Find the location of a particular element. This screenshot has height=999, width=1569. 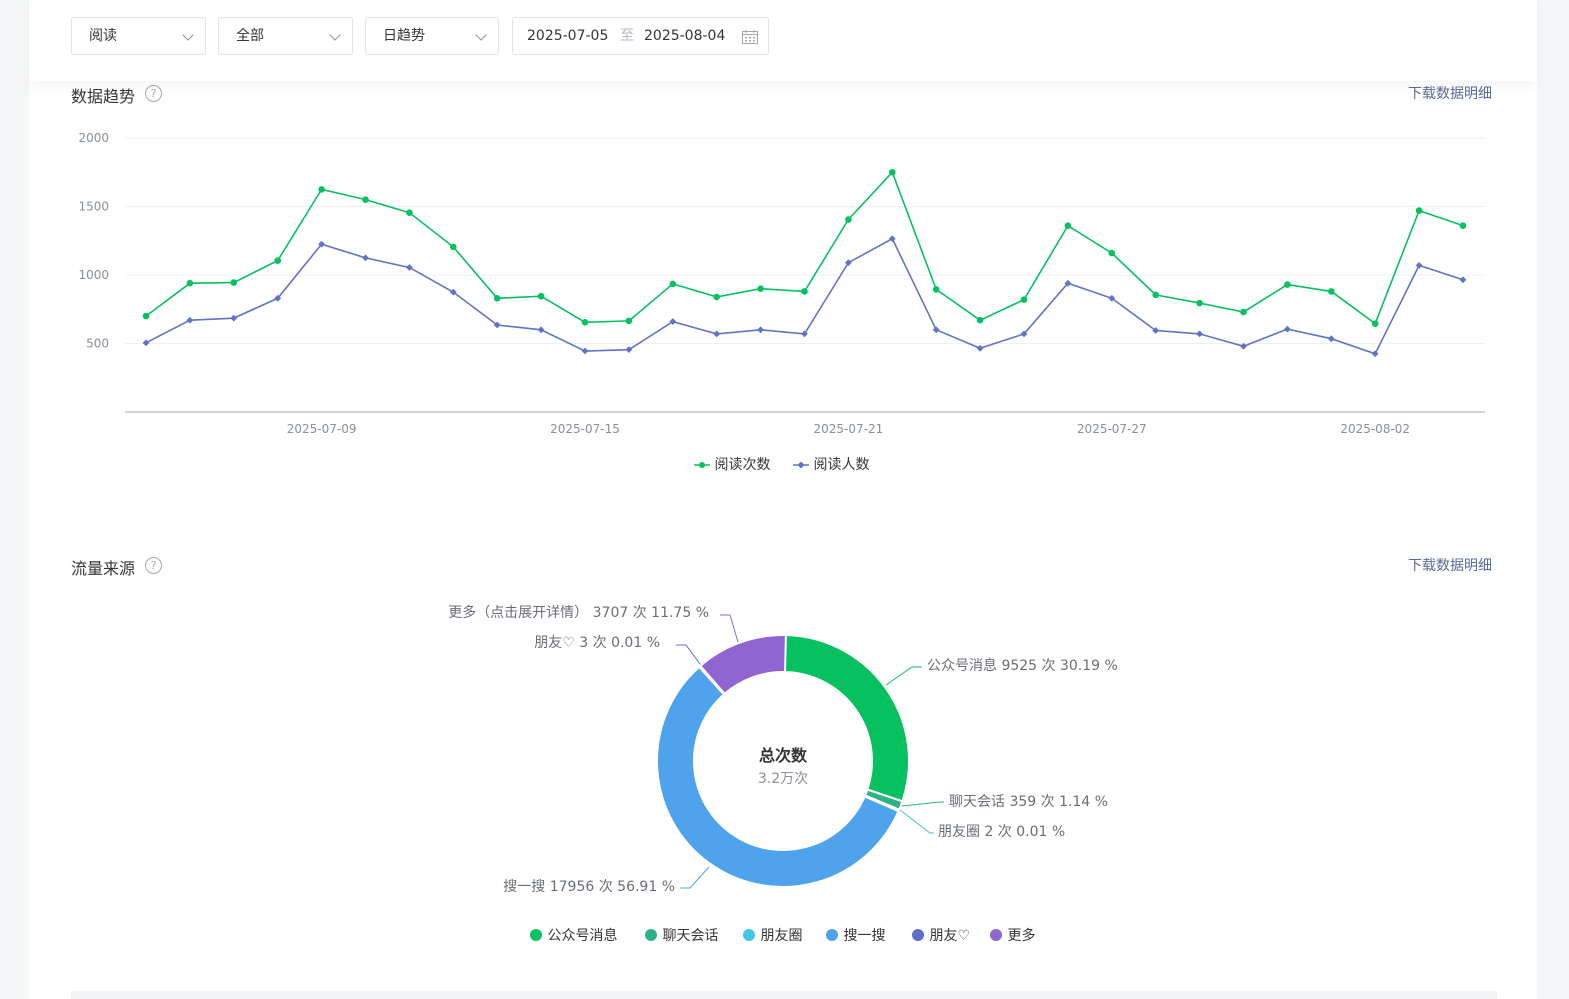

metric-select: 阅读 is located at coordinates (138, 36).